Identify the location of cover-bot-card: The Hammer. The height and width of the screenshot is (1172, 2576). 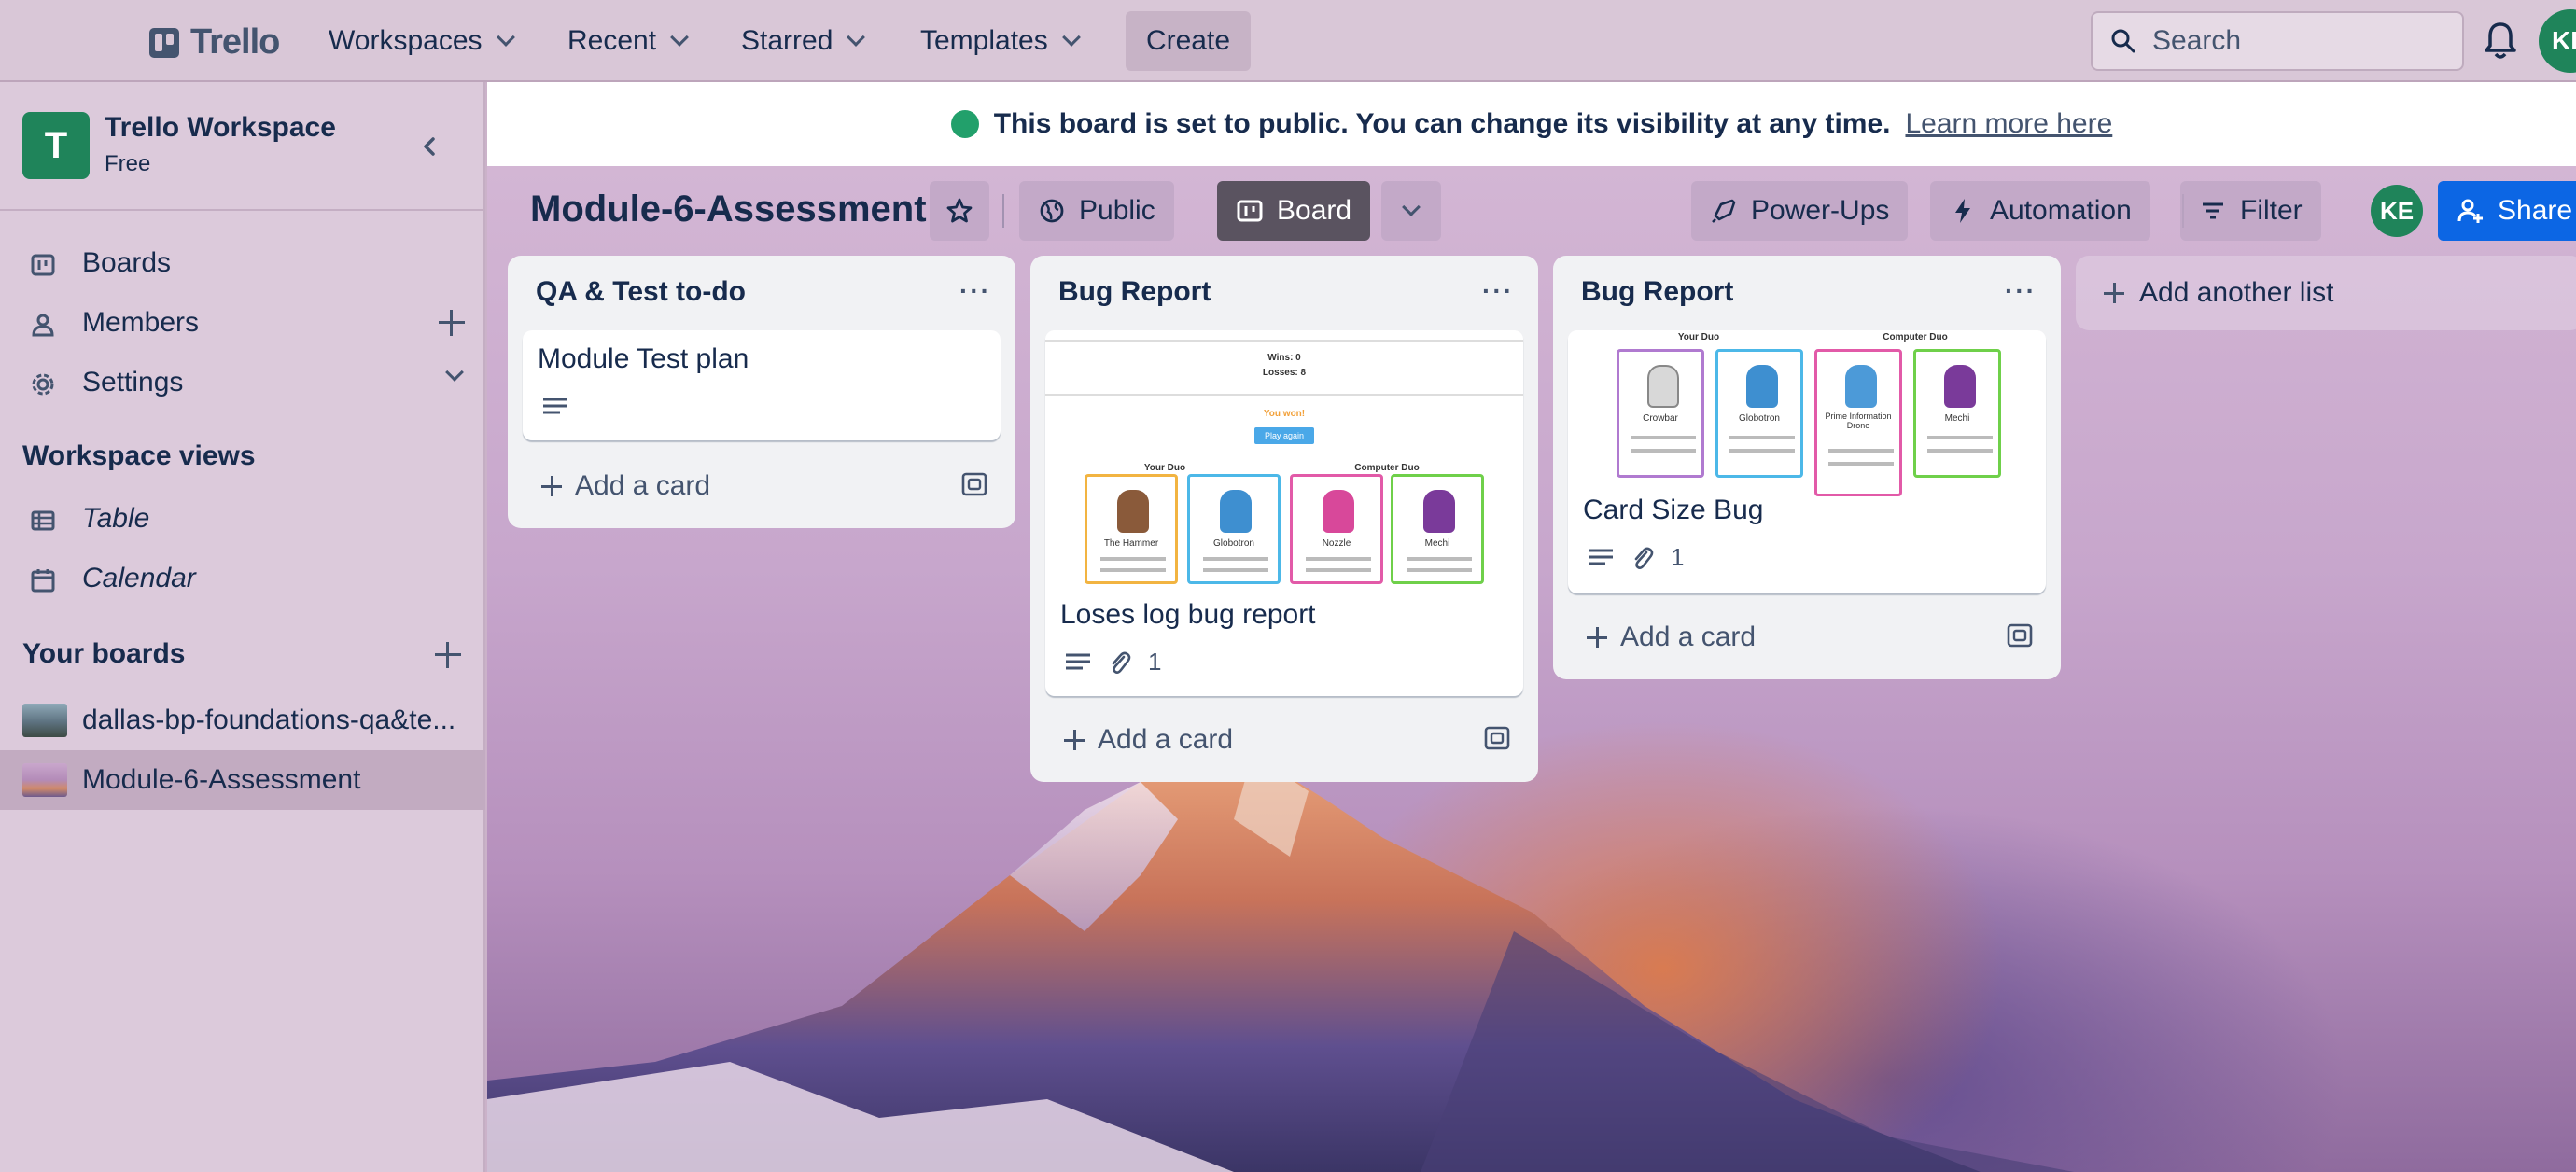
(1131, 529).